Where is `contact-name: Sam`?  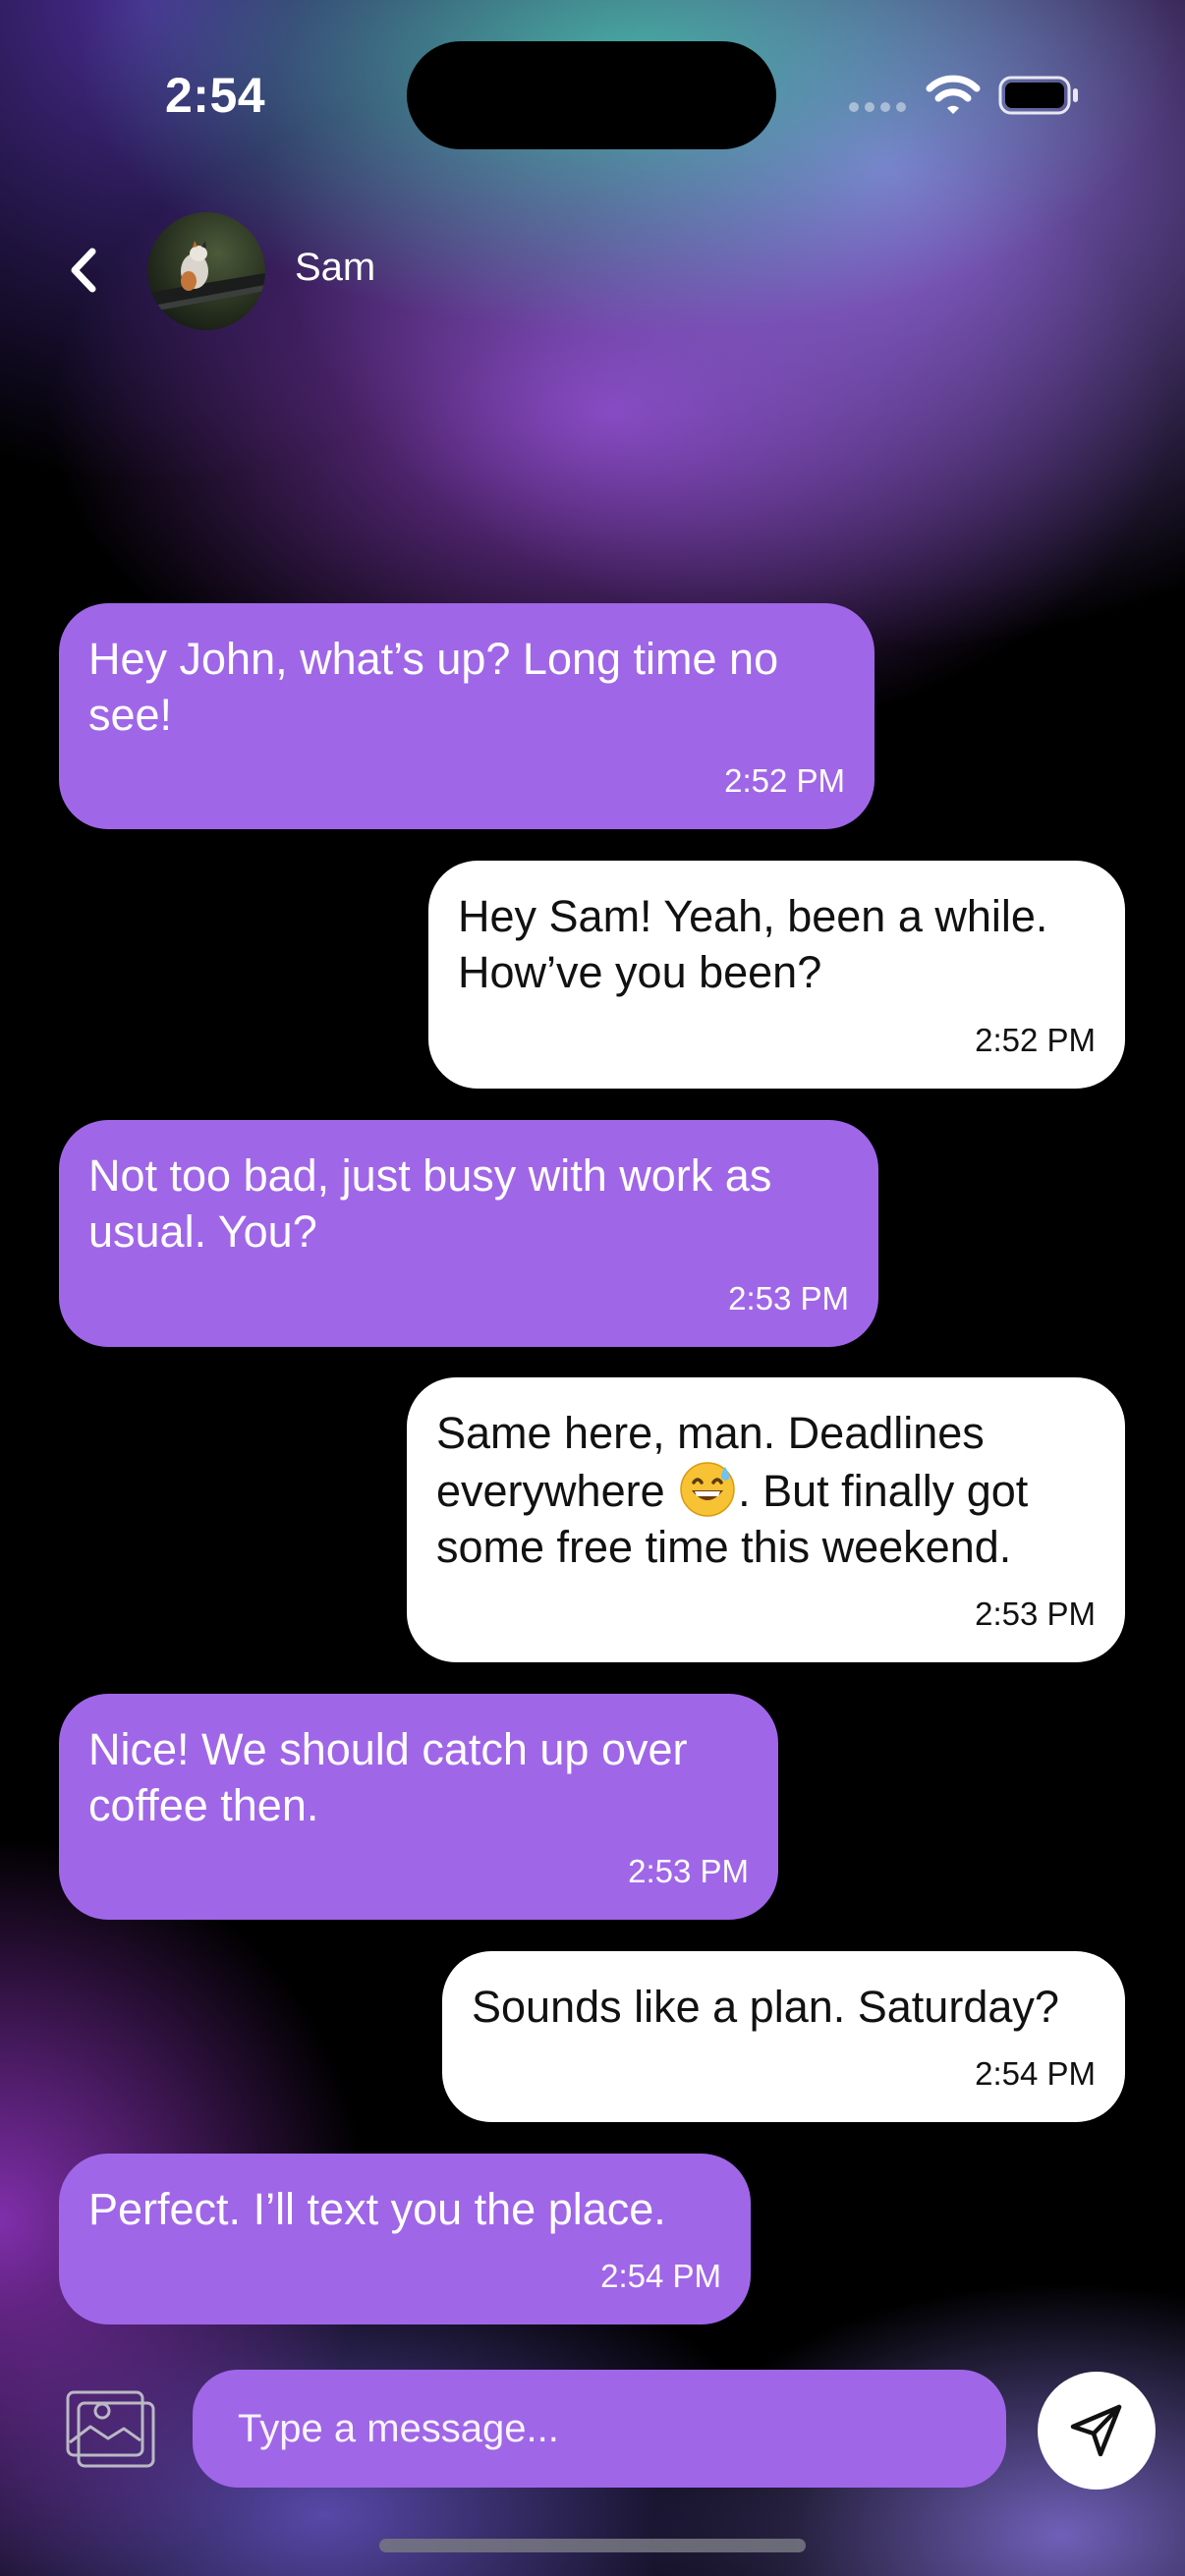
contact-name: Sam is located at coordinates (335, 268).